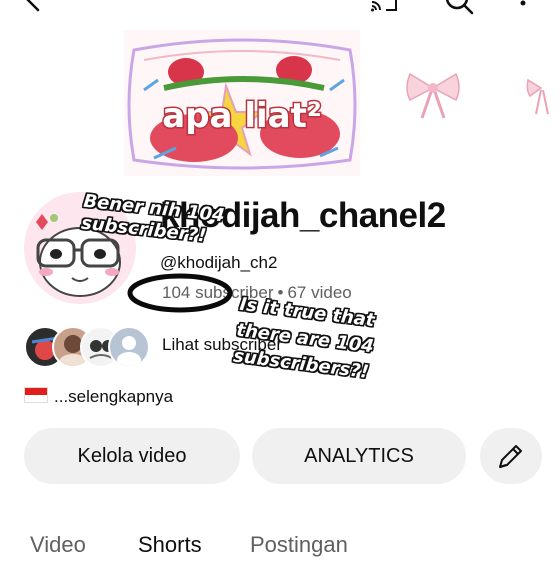  I want to click on description-more-link: ...selengkapnya, so click(113, 396).